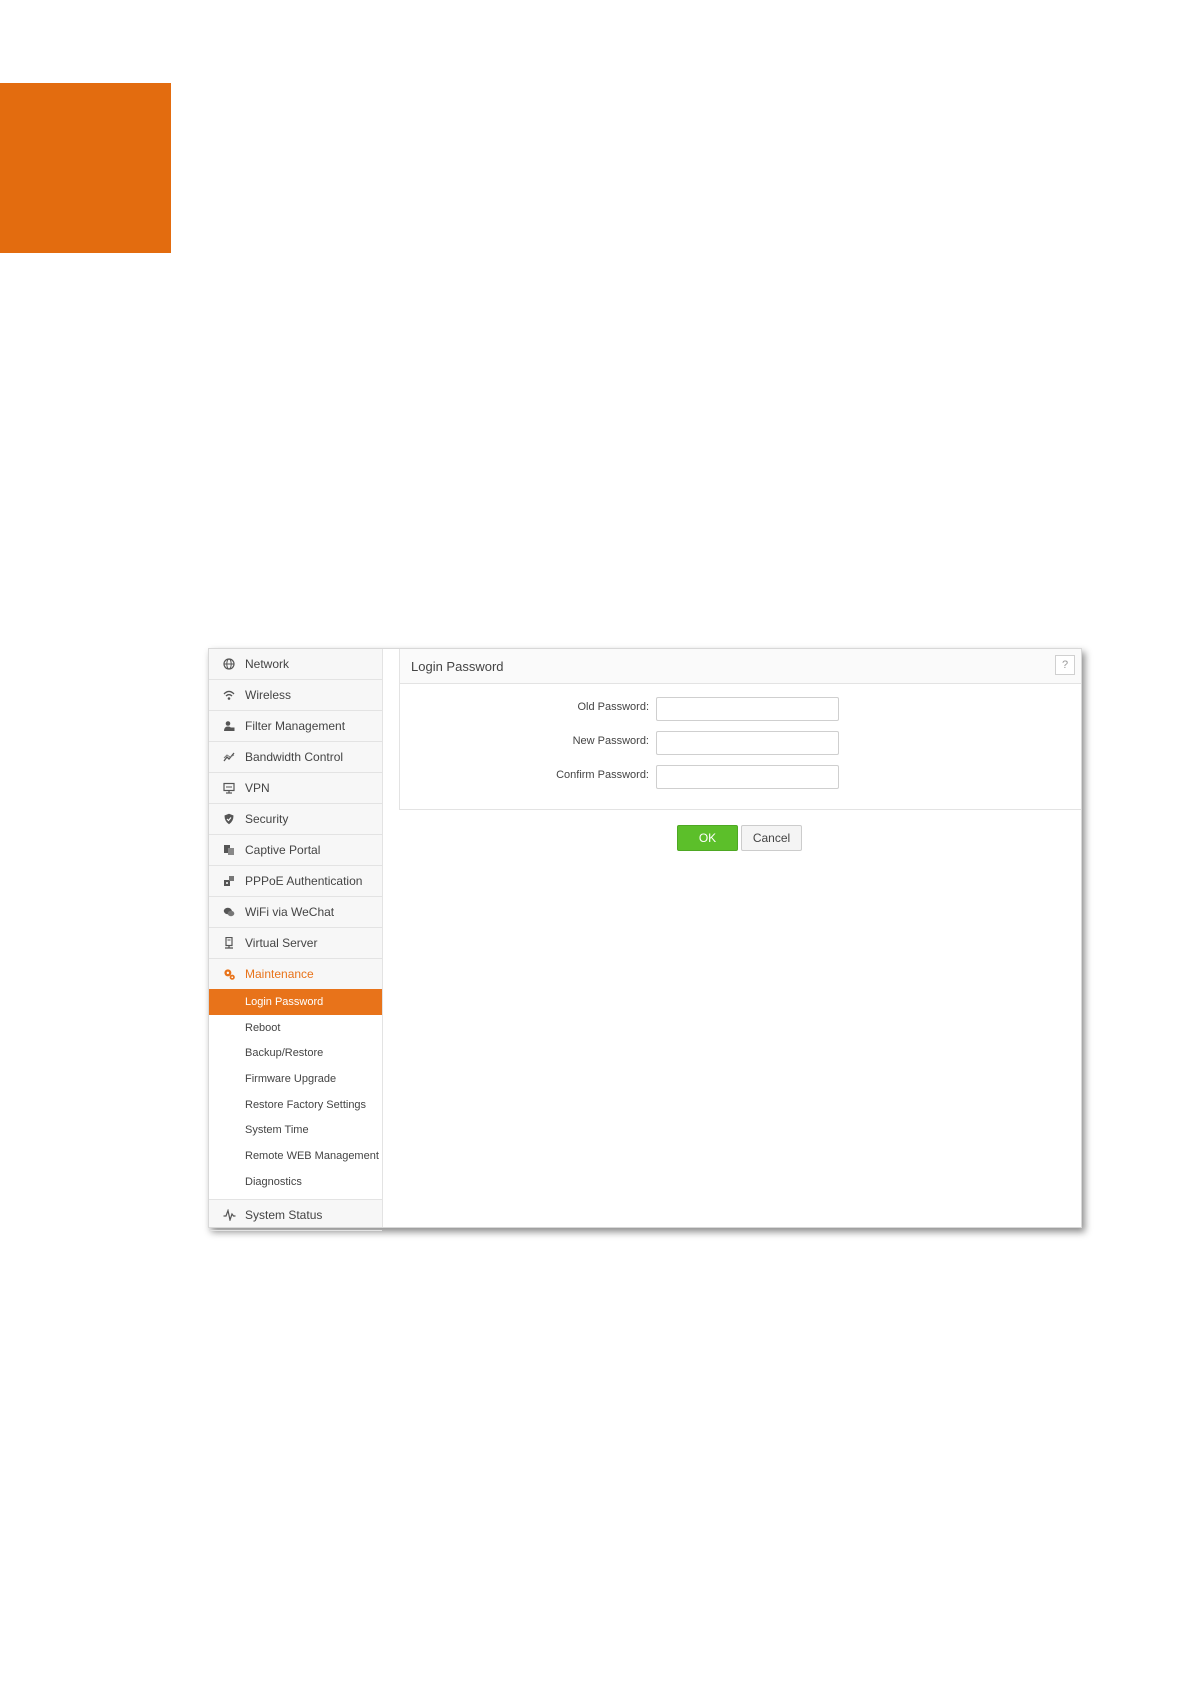  What do you see at coordinates (295, 1105) in the screenshot?
I see `sidebar-subitem-restore-factory-settings: Restore Factory Settings` at bounding box center [295, 1105].